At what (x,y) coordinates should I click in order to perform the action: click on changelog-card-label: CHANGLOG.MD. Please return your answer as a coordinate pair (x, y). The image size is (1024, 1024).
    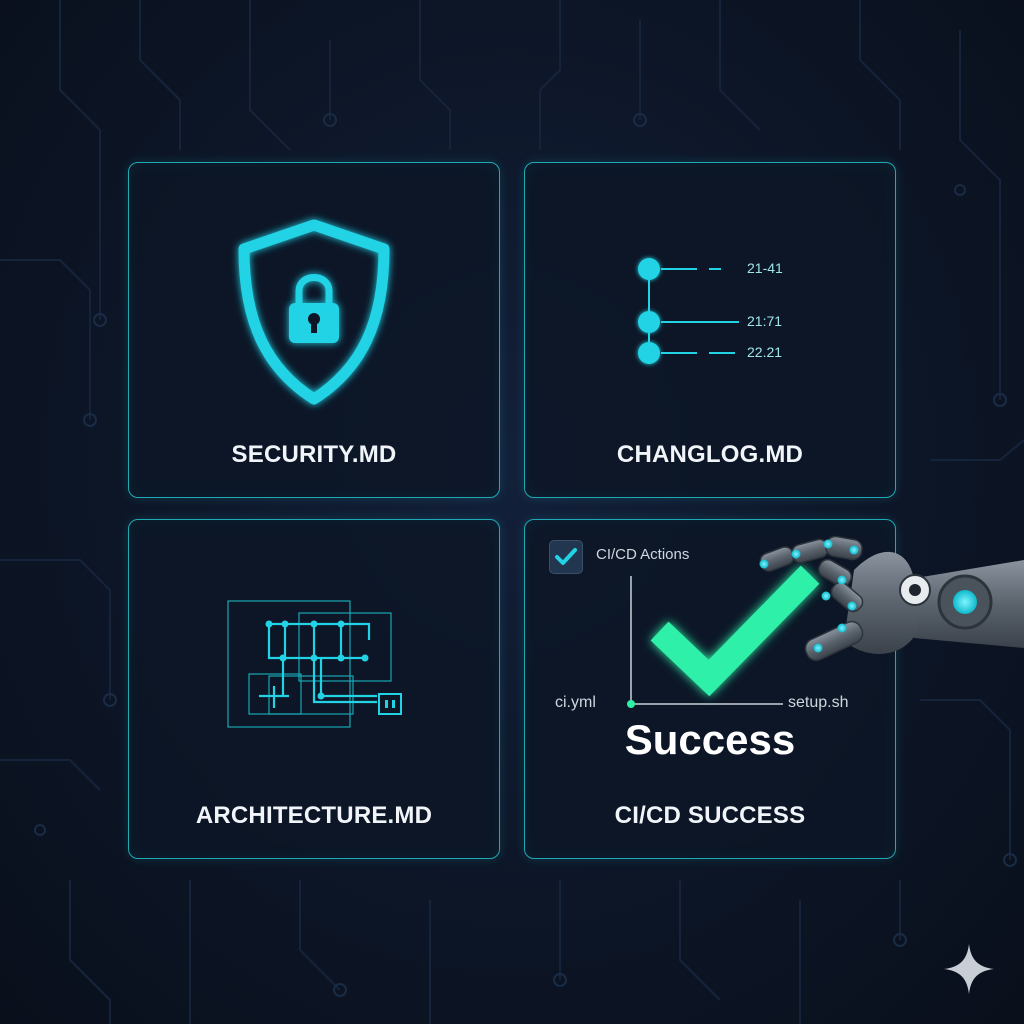
    Looking at the image, I should click on (710, 454).